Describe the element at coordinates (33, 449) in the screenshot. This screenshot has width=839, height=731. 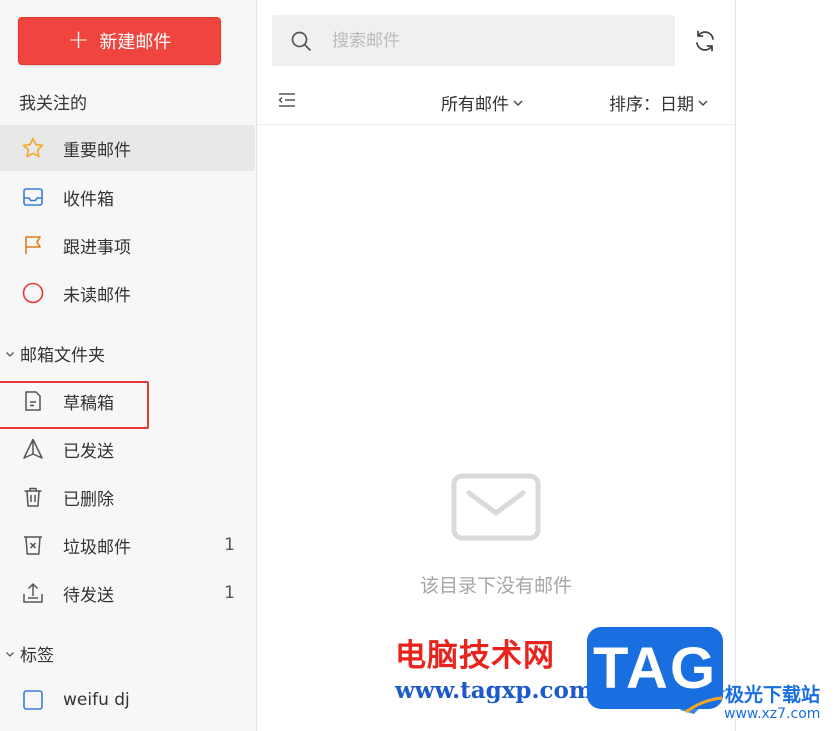
I see `sent-icon` at that location.